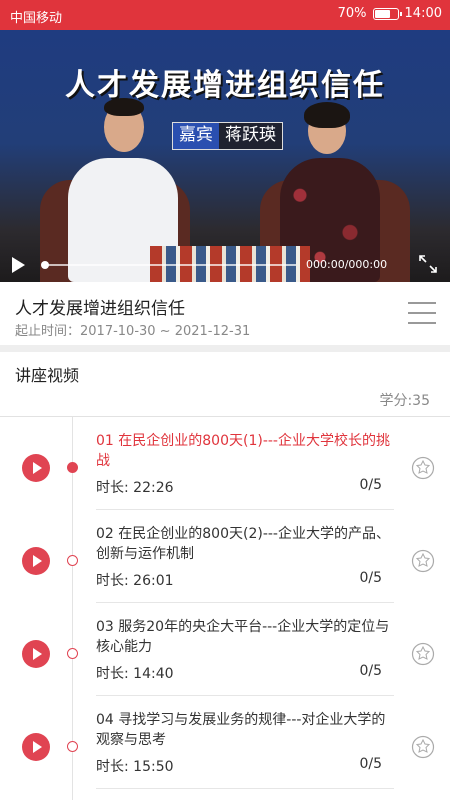 The image size is (450, 800). Describe the element at coordinates (404, 401) in the screenshot. I see `credit-score: 学分:35` at that location.